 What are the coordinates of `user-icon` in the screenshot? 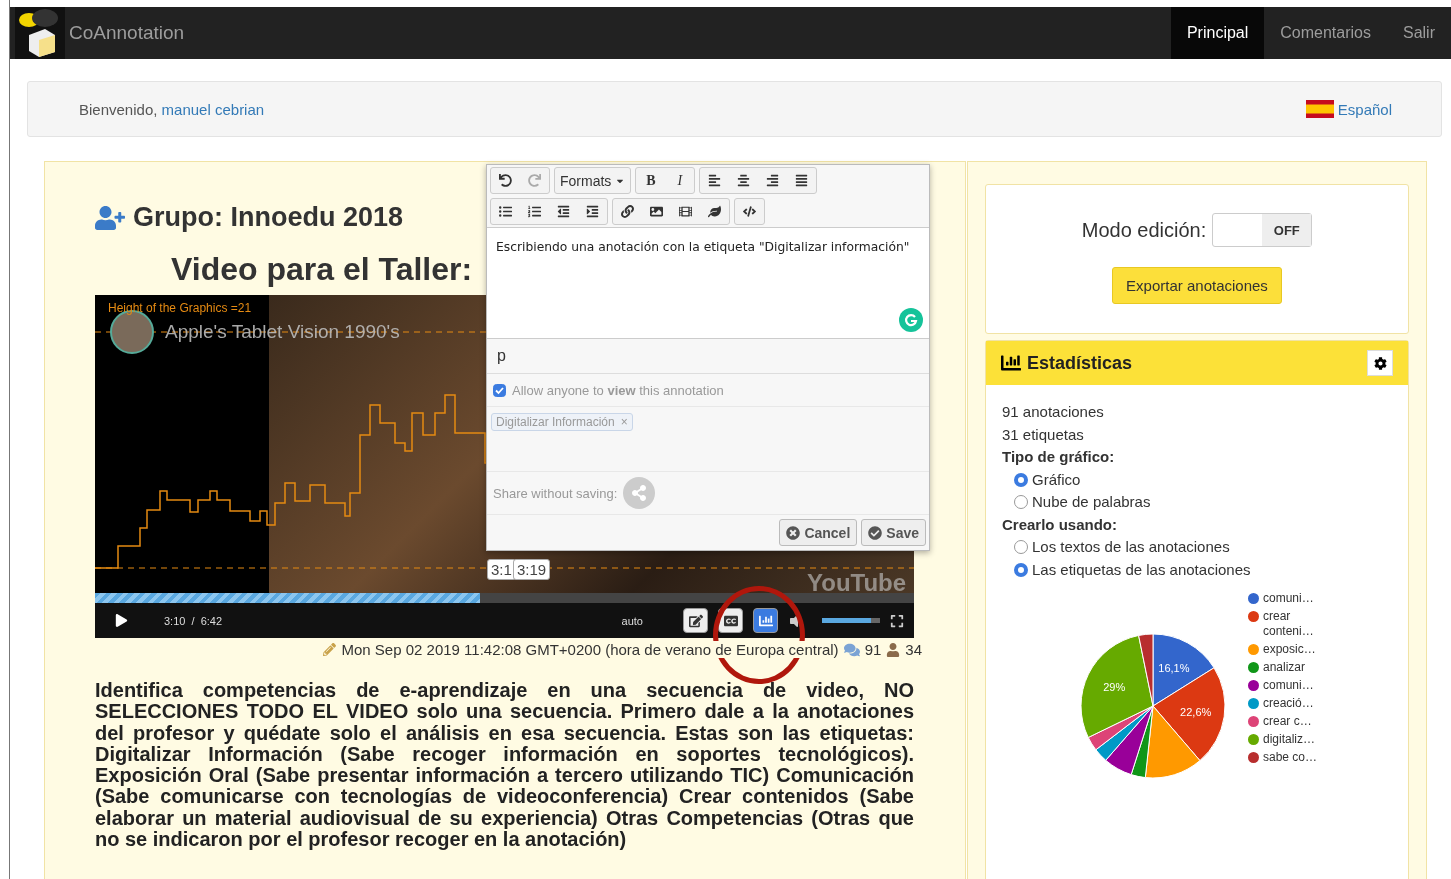 It's located at (893, 649).